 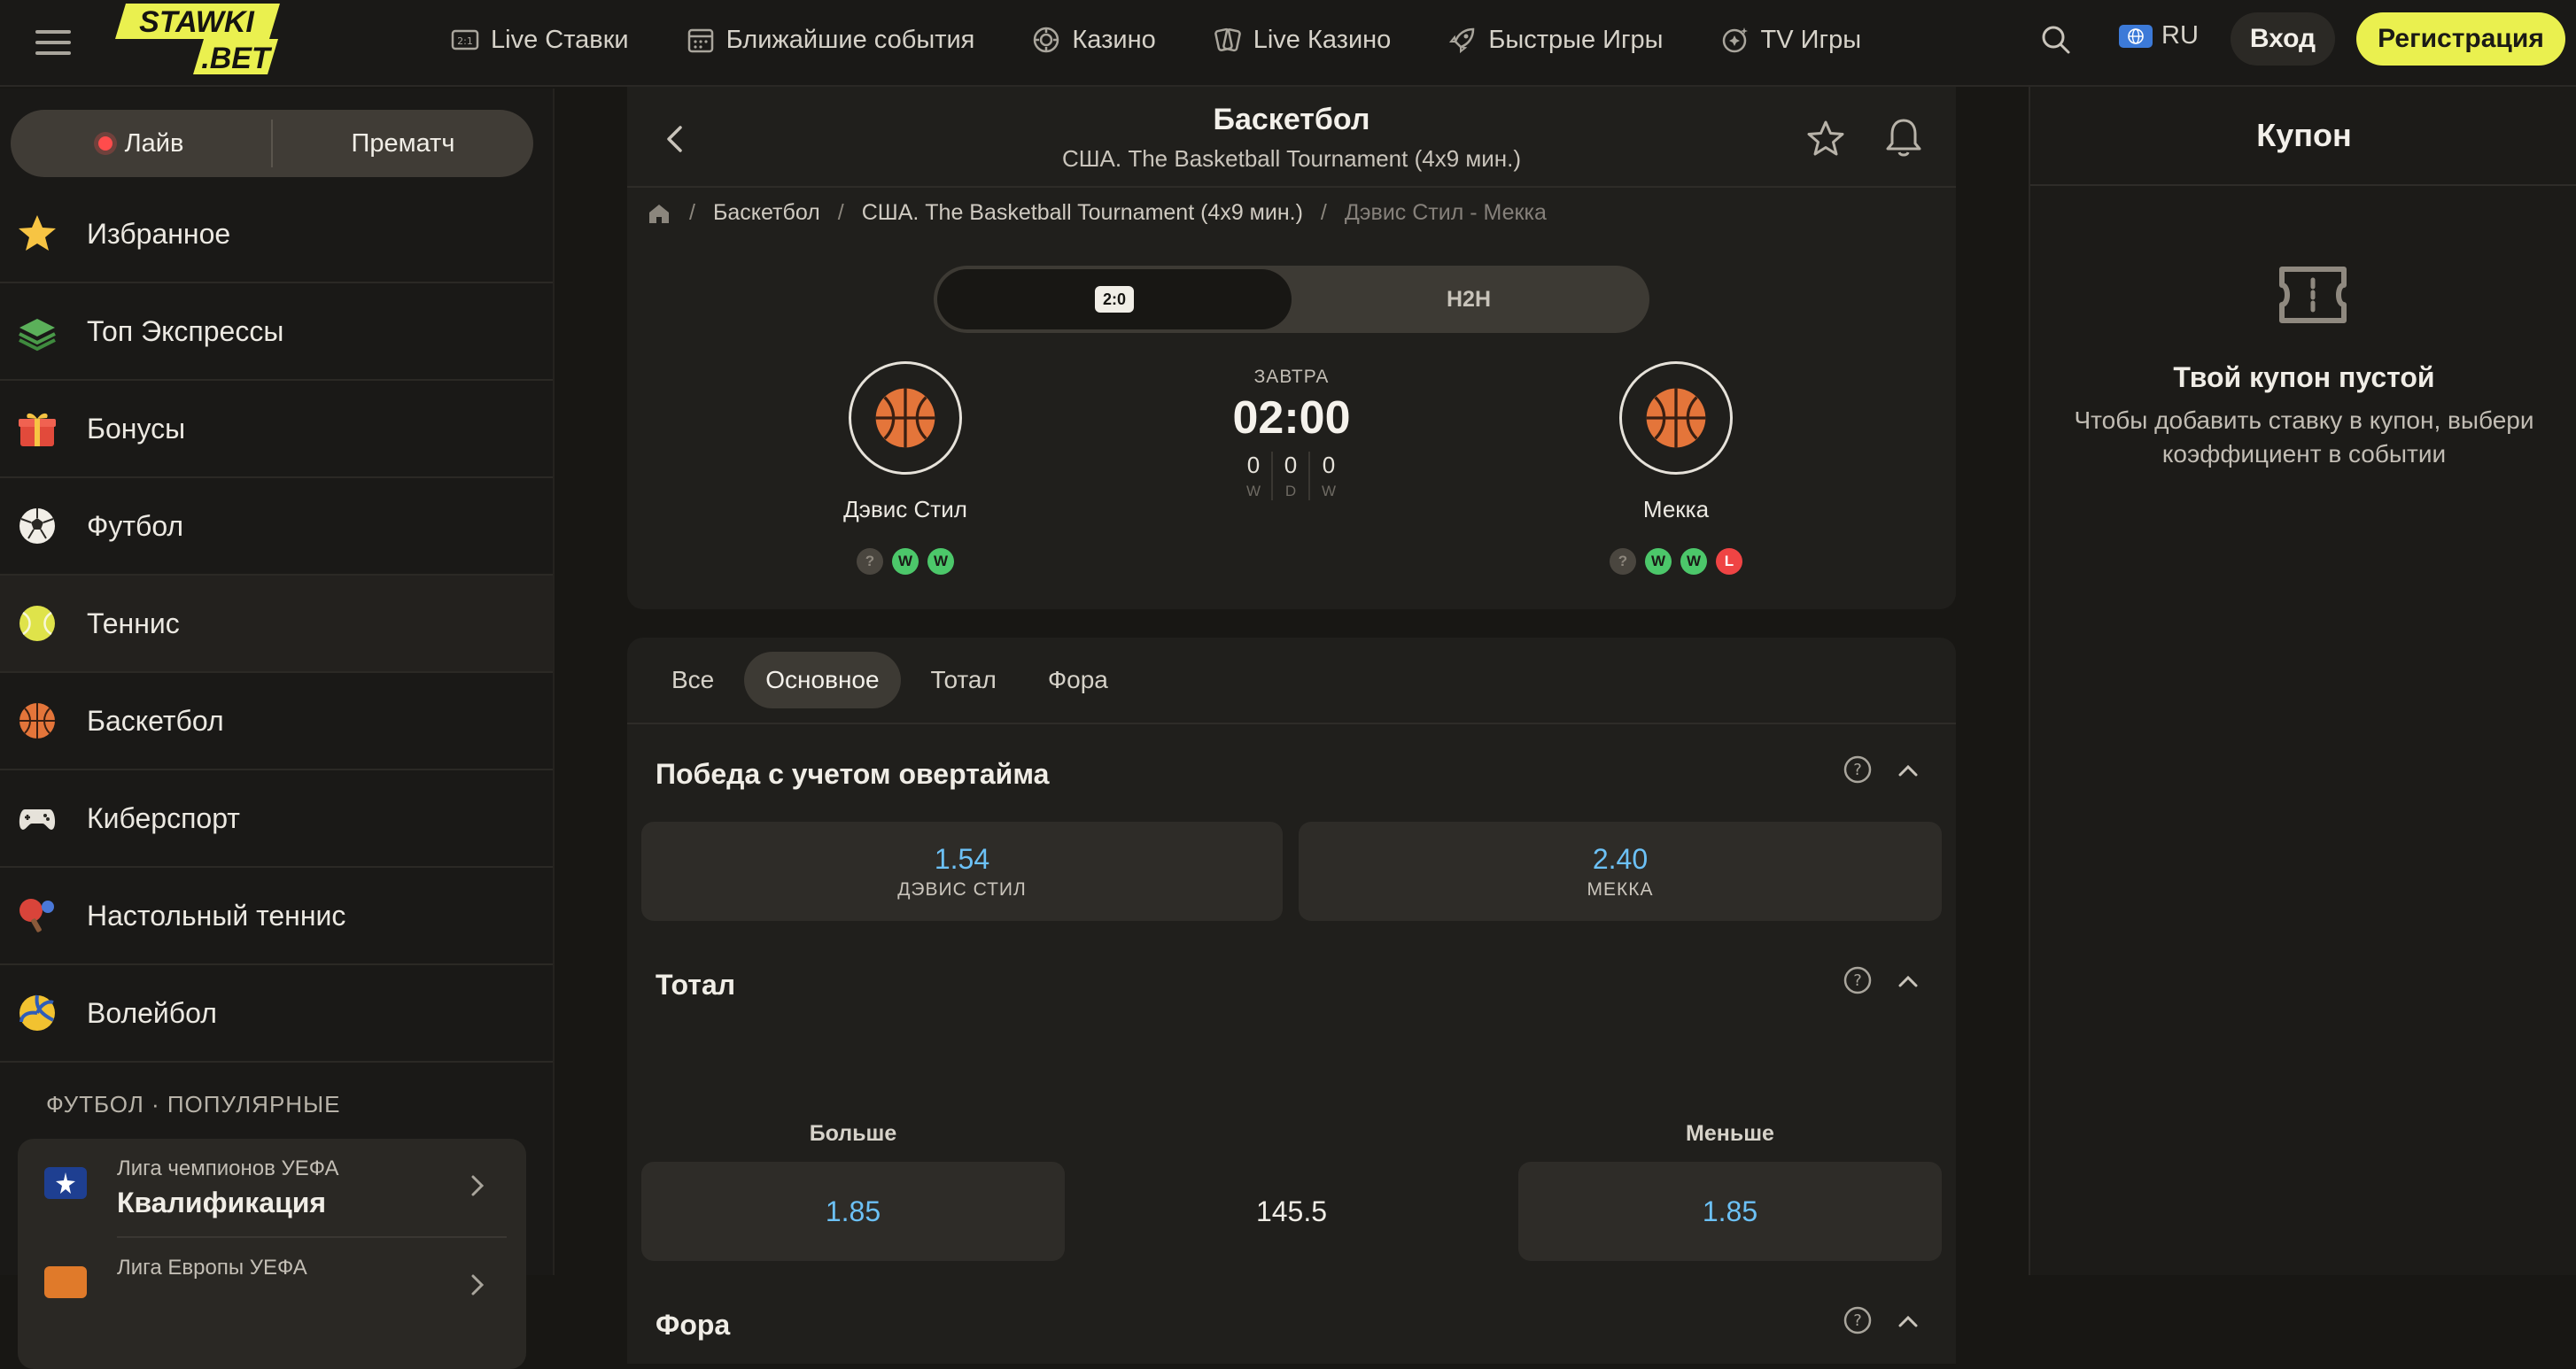 I want to click on over-label: Больше, so click(x=853, y=1133).